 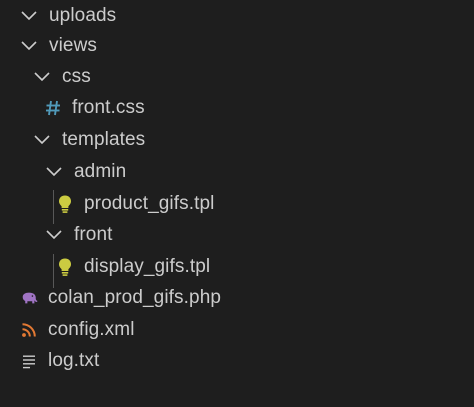 What do you see at coordinates (237, 140) in the screenshot?
I see `folder-templates: templates` at bounding box center [237, 140].